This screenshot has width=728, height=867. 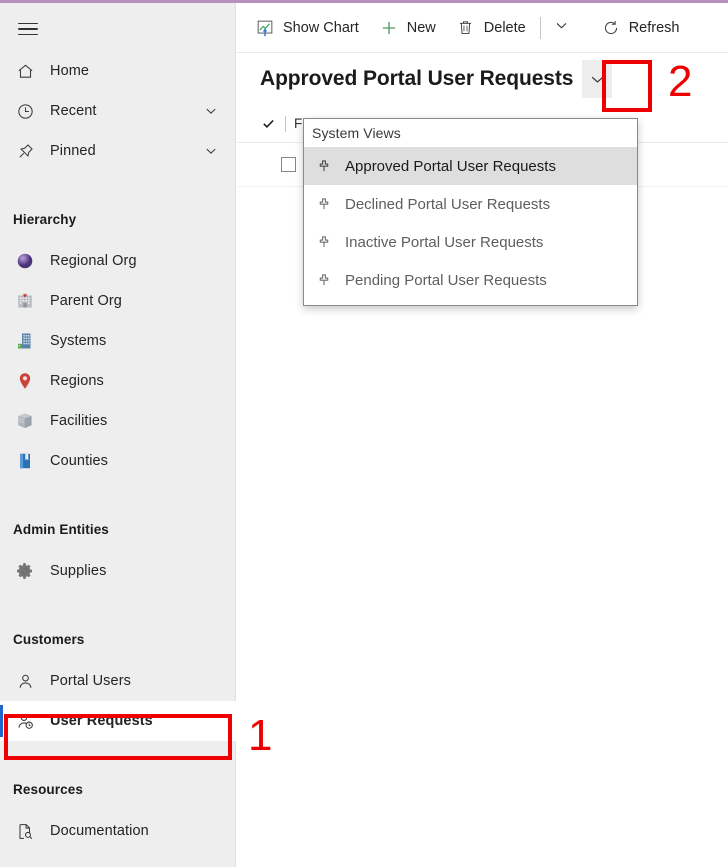 What do you see at coordinates (90, 681) in the screenshot?
I see `sidebar-item-label: Portal Users` at bounding box center [90, 681].